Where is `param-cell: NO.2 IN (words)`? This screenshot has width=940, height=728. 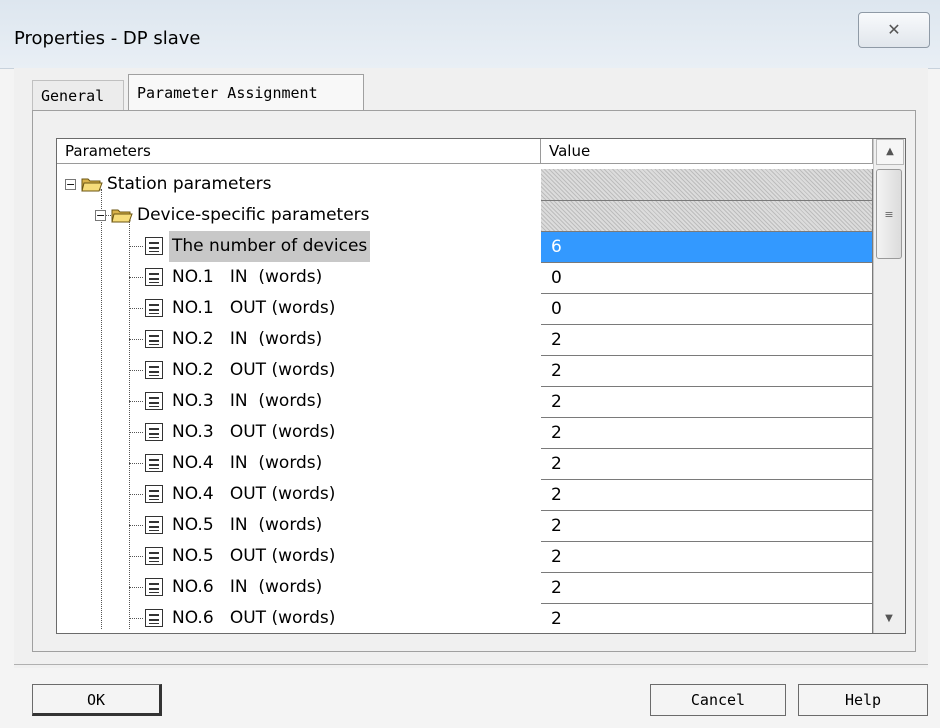 param-cell: NO.2 IN (words) is located at coordinates (299, 339).